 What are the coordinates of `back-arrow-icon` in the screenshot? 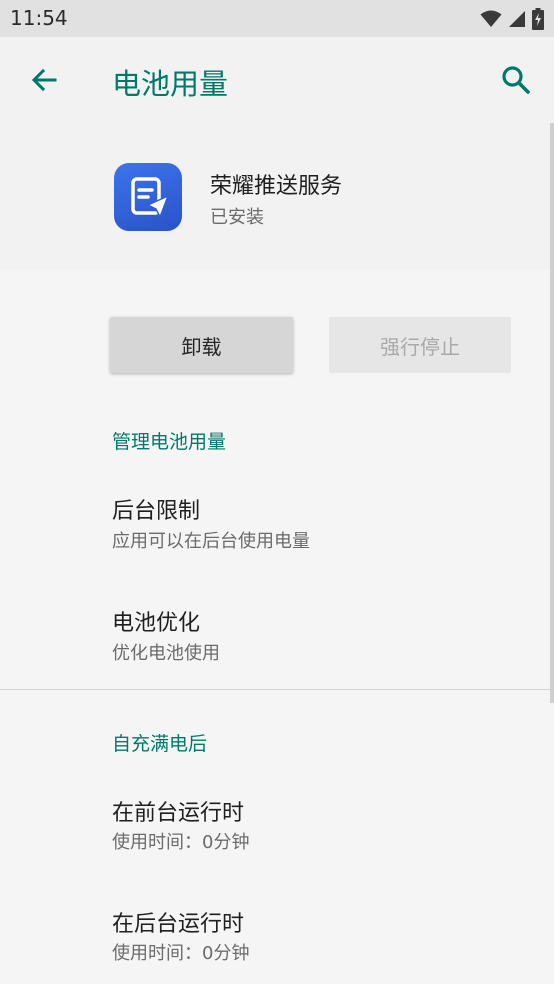 It's located at (44, 80).